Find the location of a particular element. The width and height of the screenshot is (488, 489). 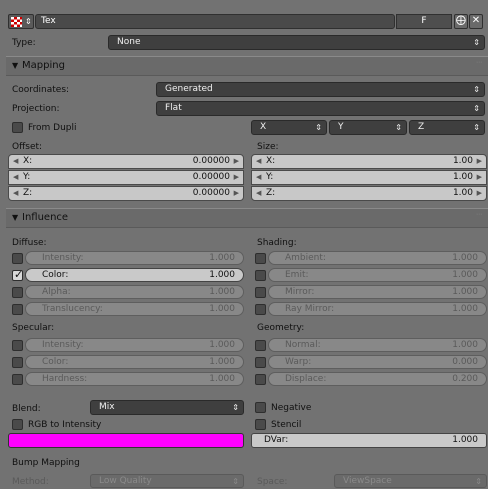

axis-x-dropdown: X ⇕ is located at coordinates (289, 127).